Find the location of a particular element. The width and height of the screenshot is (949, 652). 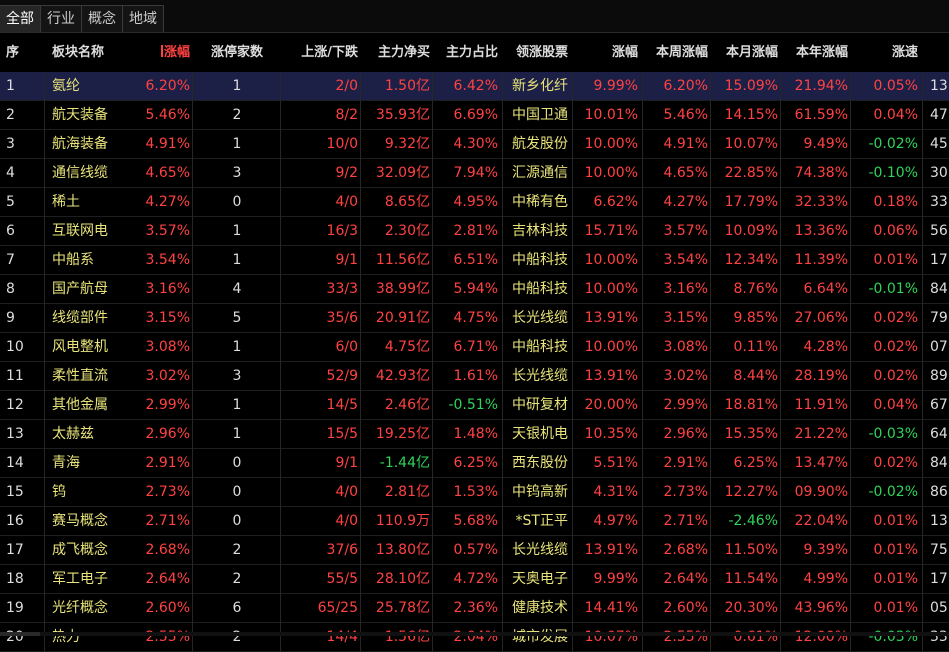

tab-region: 地域 is located at coordinates (143, 18).